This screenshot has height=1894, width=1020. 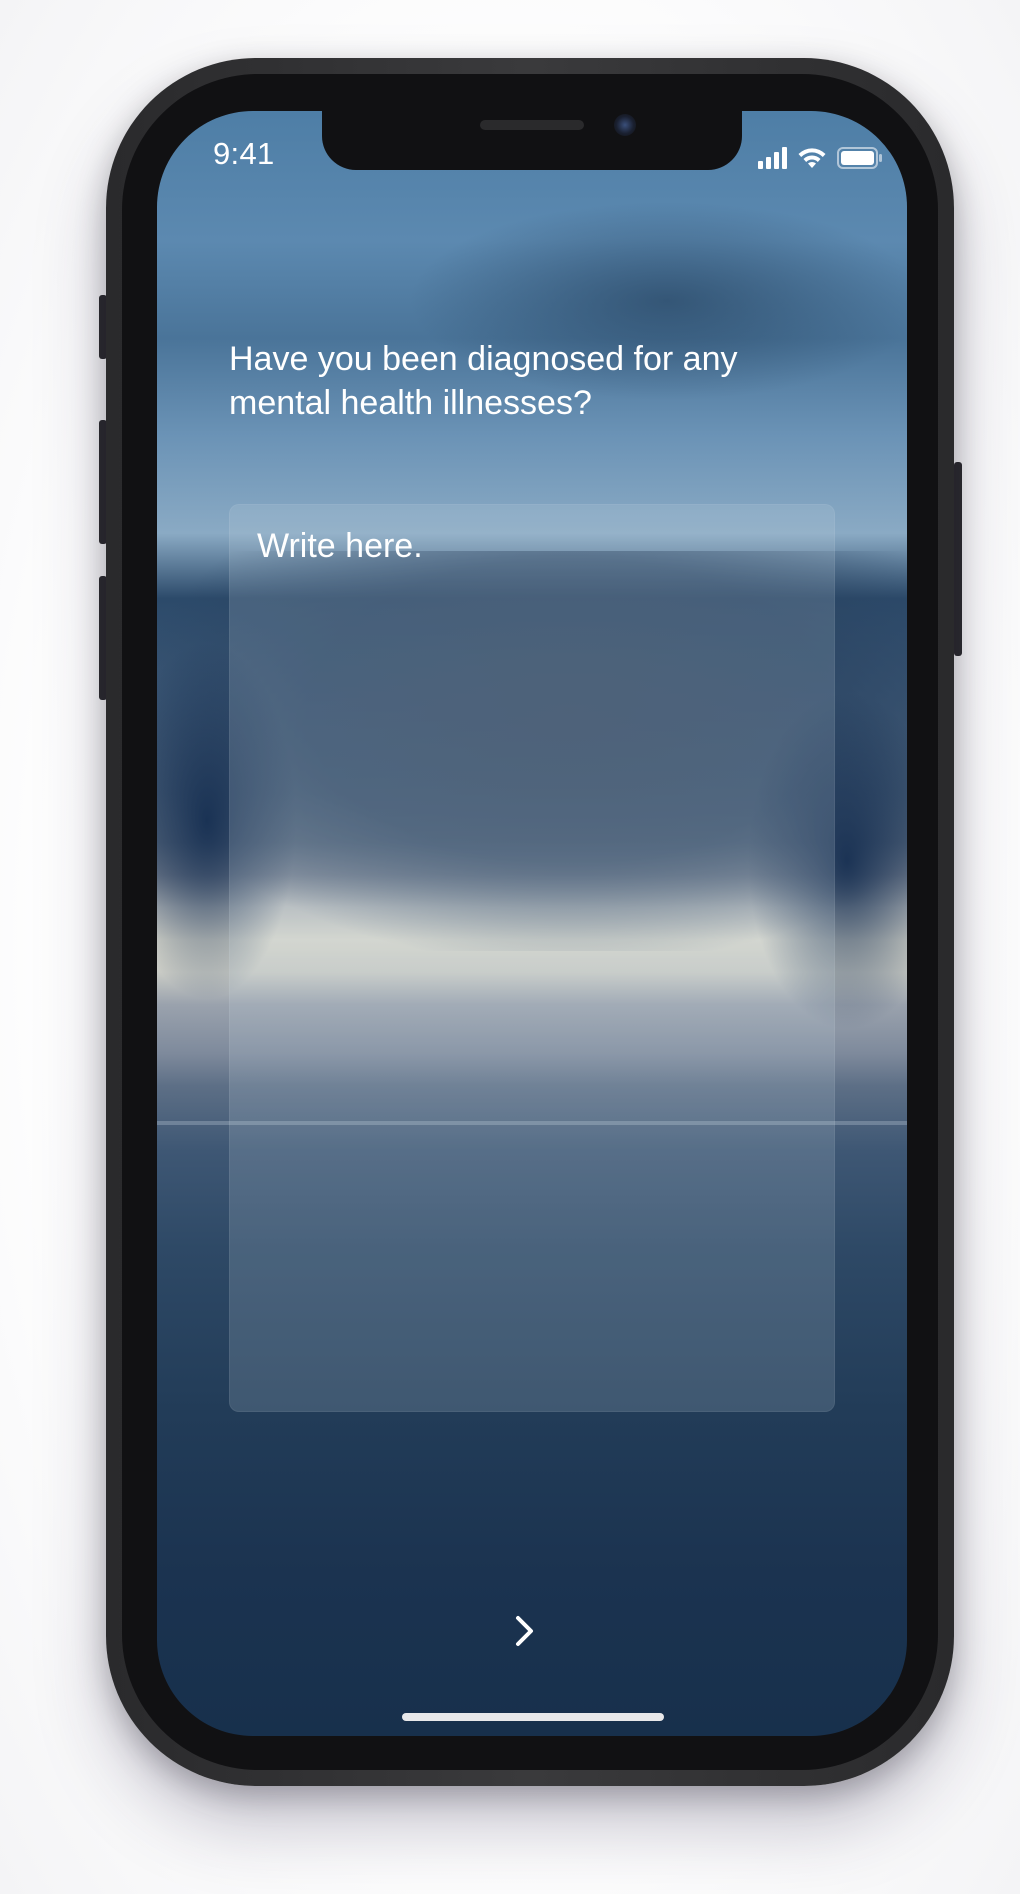 I want to click on power-button, so click(x=958, y=559).